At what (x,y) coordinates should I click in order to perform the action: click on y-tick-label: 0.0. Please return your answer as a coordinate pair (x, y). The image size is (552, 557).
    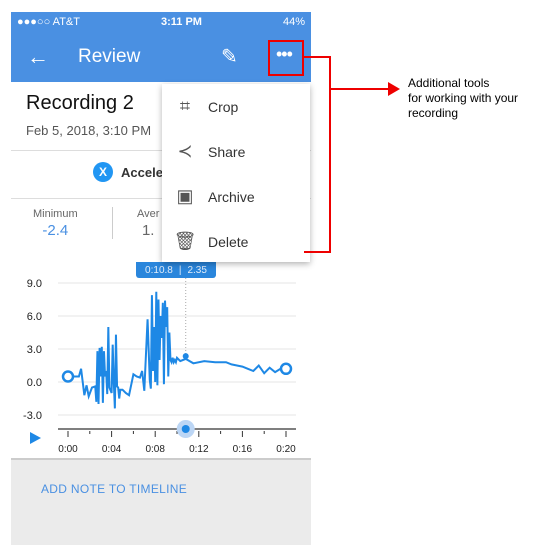
    Looking at the image, I should click on (34, 383).